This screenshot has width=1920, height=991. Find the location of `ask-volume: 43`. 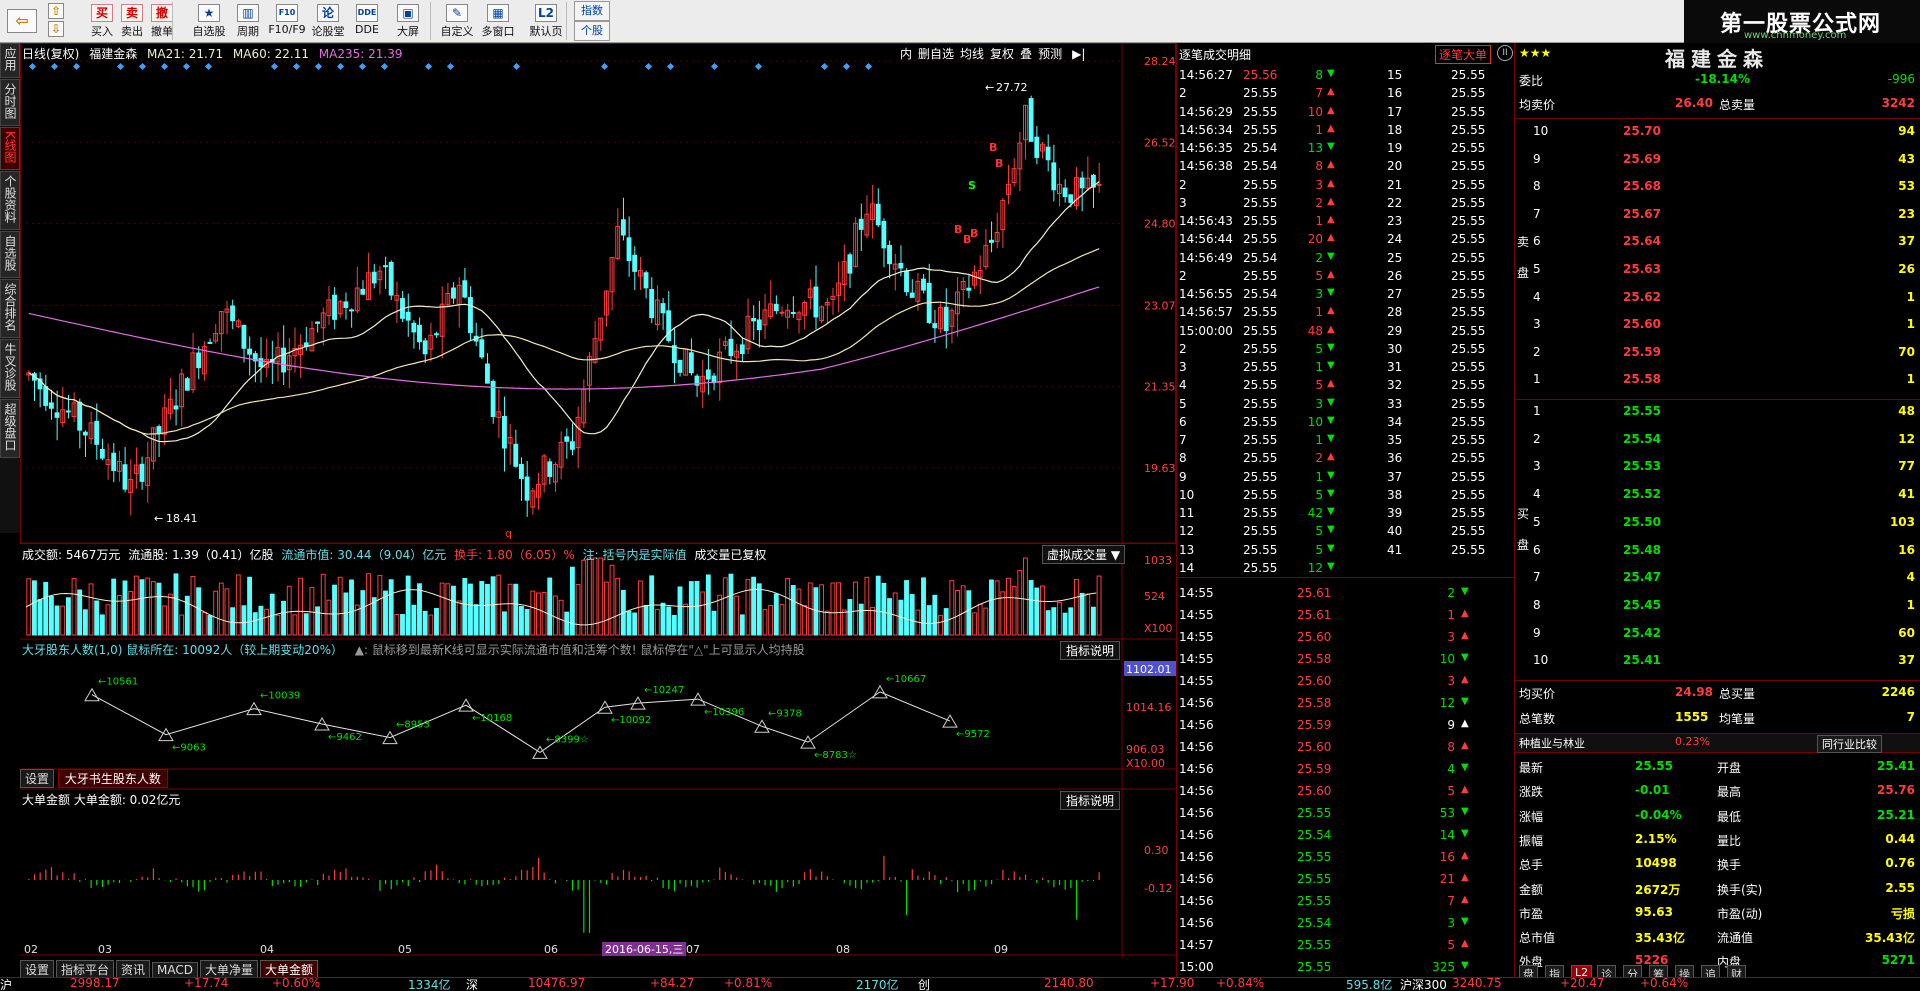

ask-volume: 43 is located at coordinates (1906, 158).